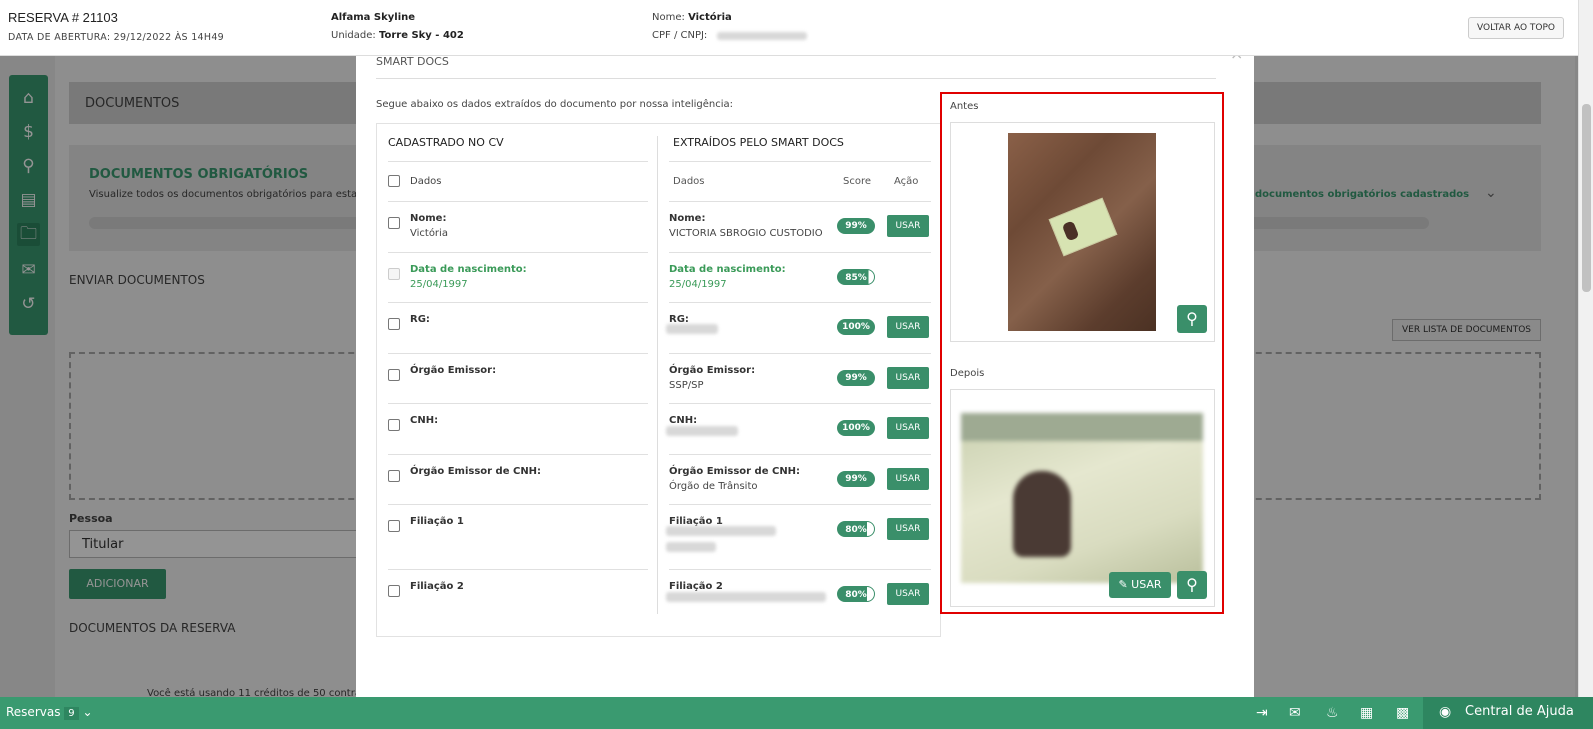 The height and width of the screenshot is (729, 1593). Describe the element at coordinates (683, 420) in the screenshot. I see `ext-field-label: CNH:` at that location.